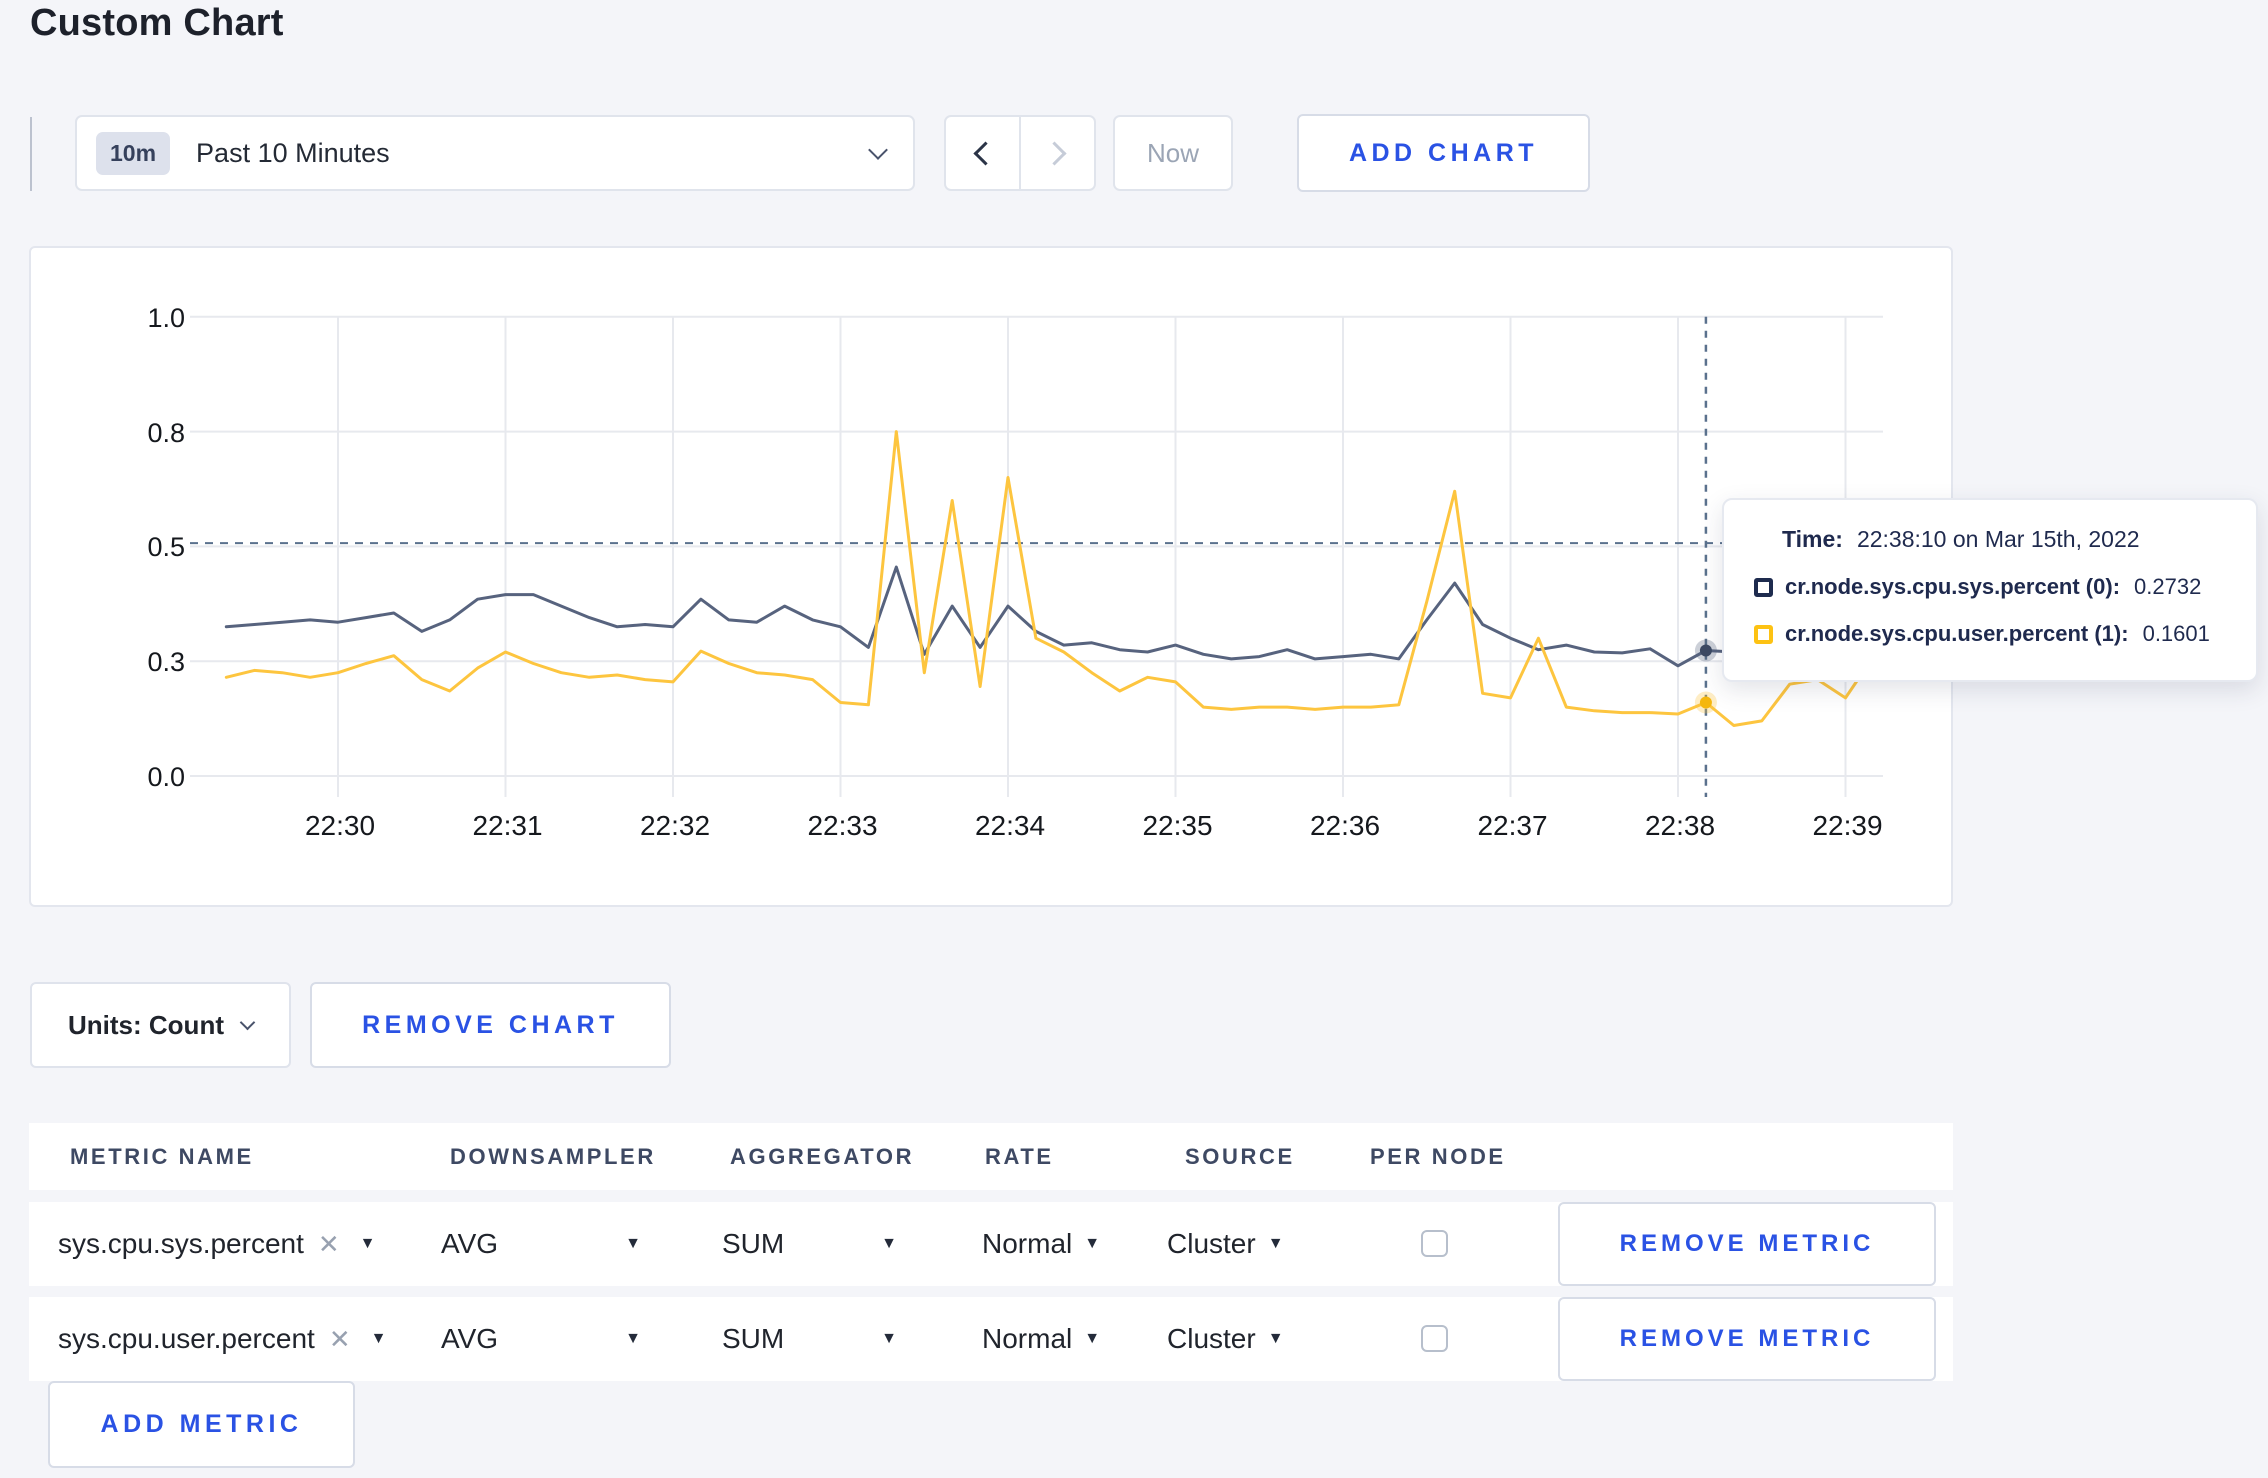 The width and height of the screenshot is (2268, 1478). What do you see at coordinates (31, 154) in the screenshot?
I see `toolbar-left-divider` at bounding box center [31, 154].